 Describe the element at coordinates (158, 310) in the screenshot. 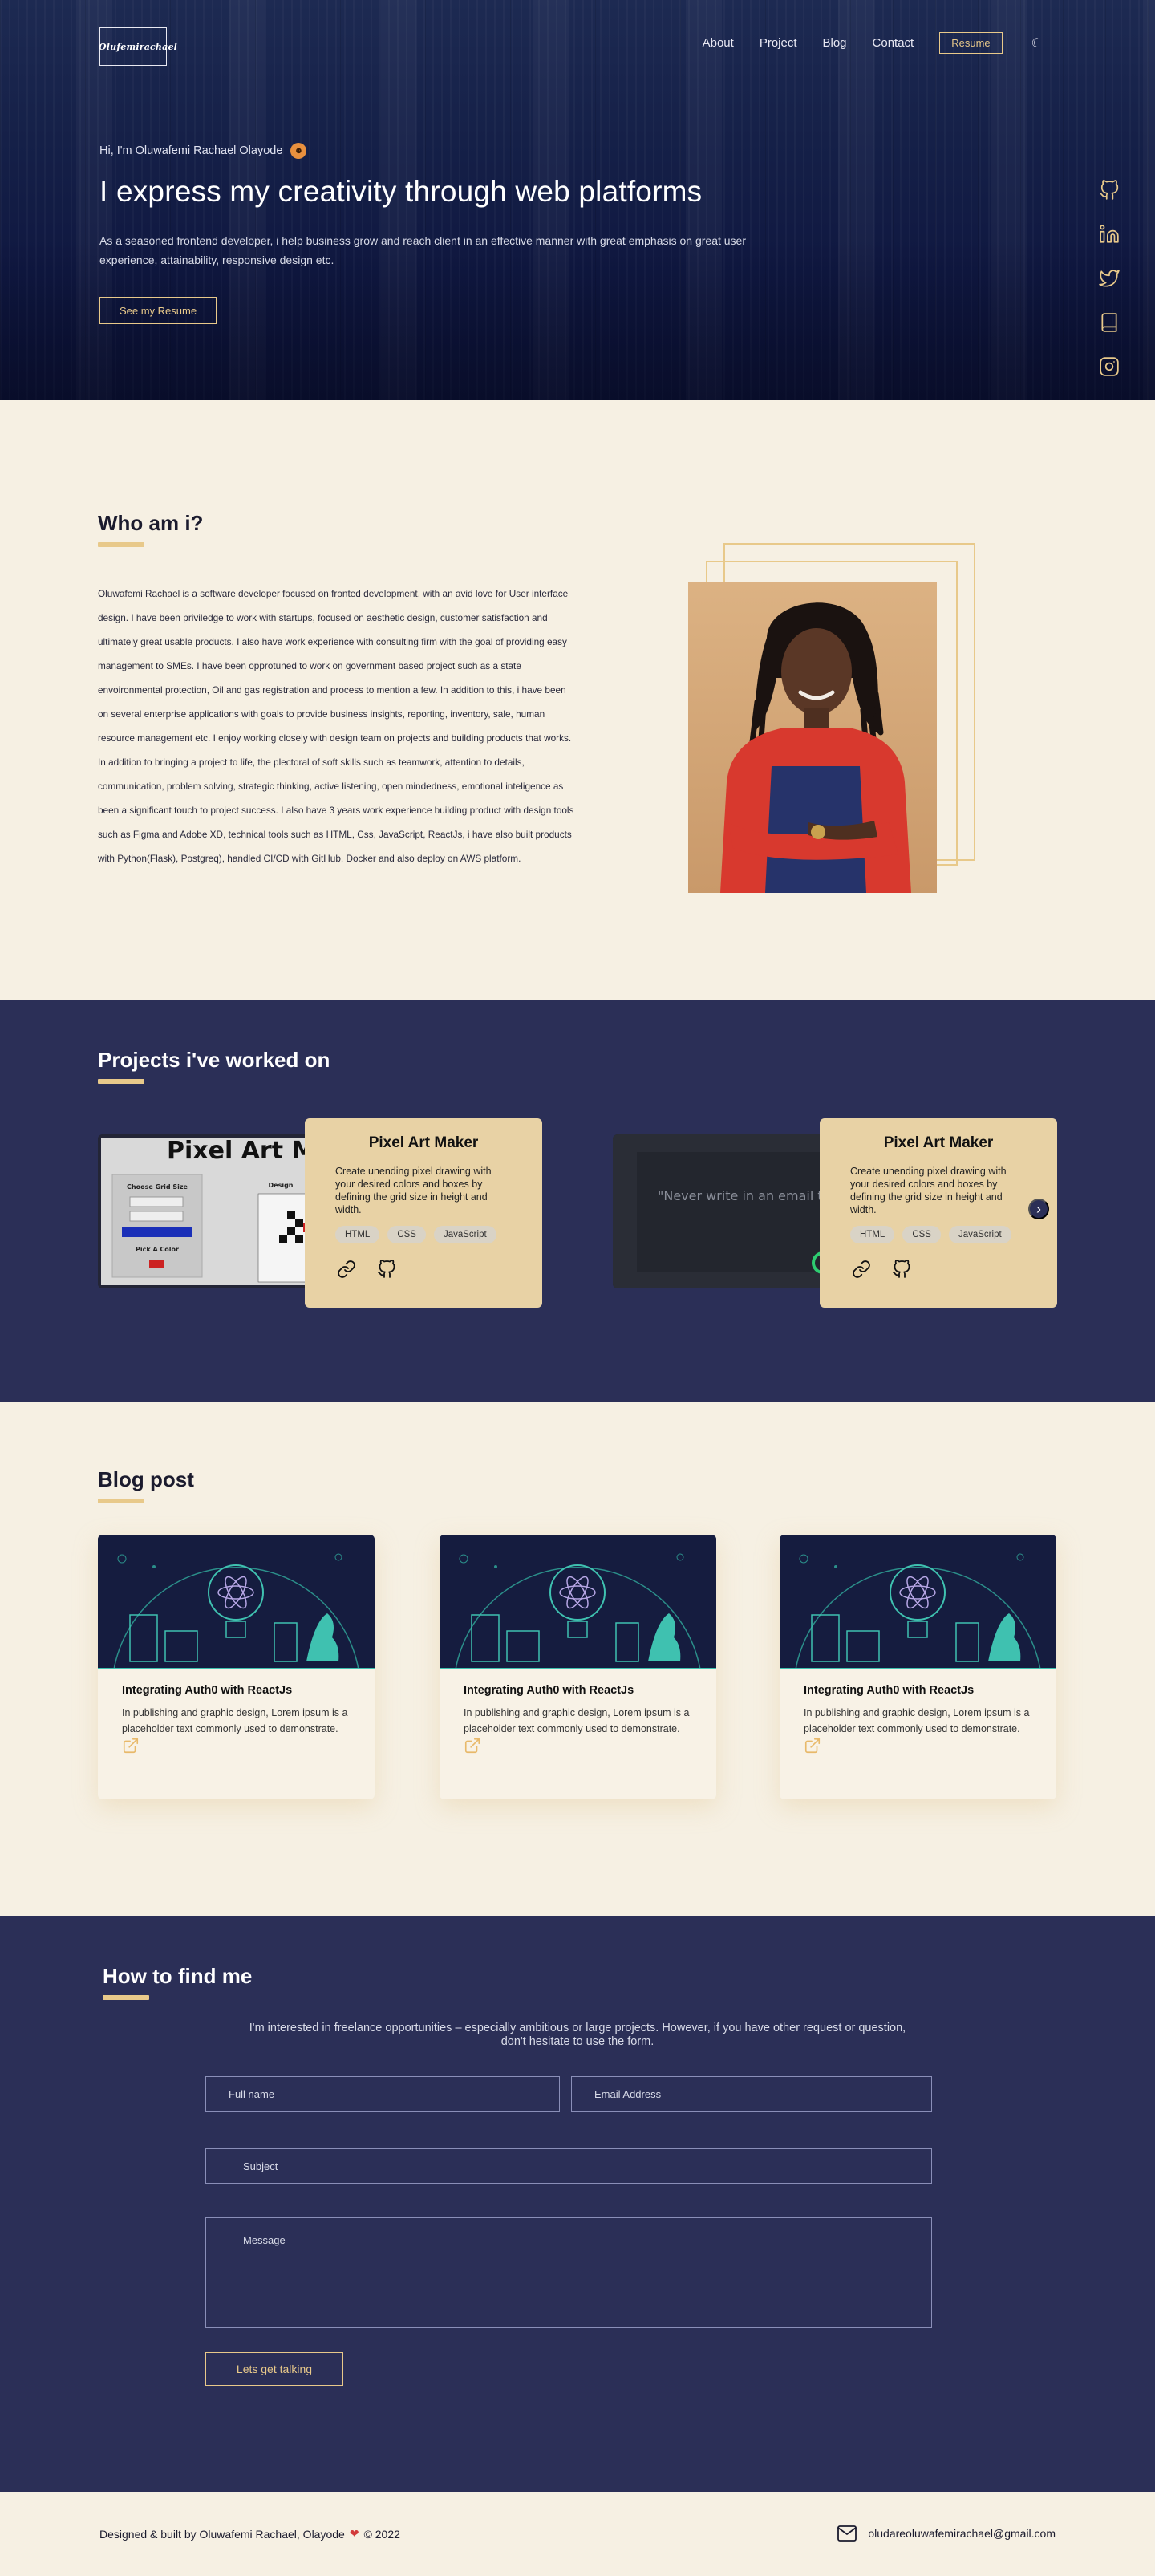

I see `see-resume-button: See my Resume` at that location.